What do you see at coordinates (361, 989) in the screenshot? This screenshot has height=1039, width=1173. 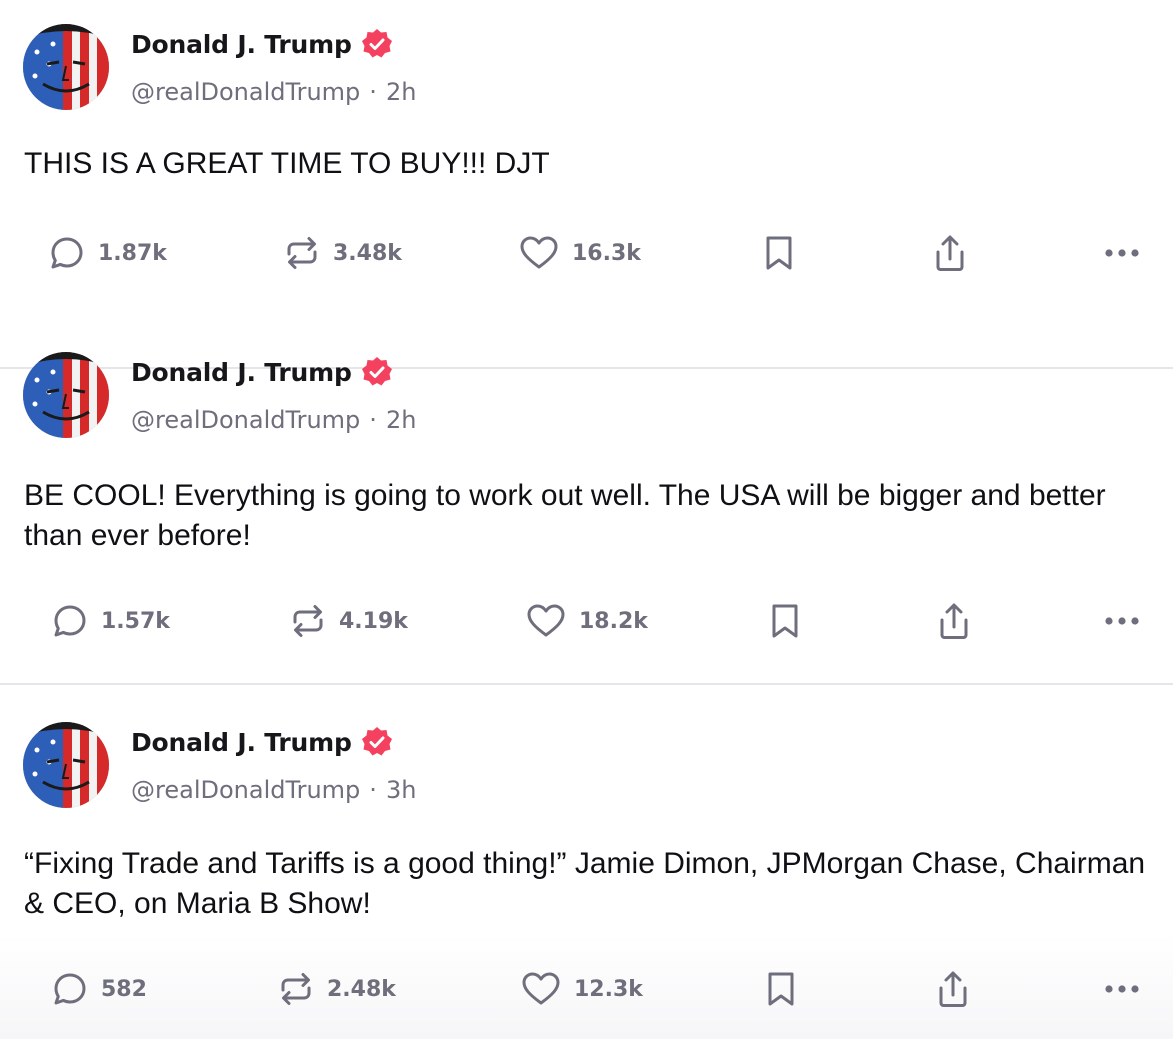 I see `repost-count: 2.48k` at bounding box center [361, 989].